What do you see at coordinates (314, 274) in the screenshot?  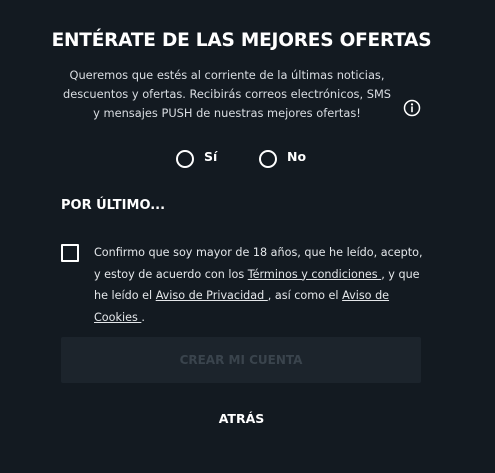 I see `terms-link: Términos y condiciones` at bounding box center [314, 274].